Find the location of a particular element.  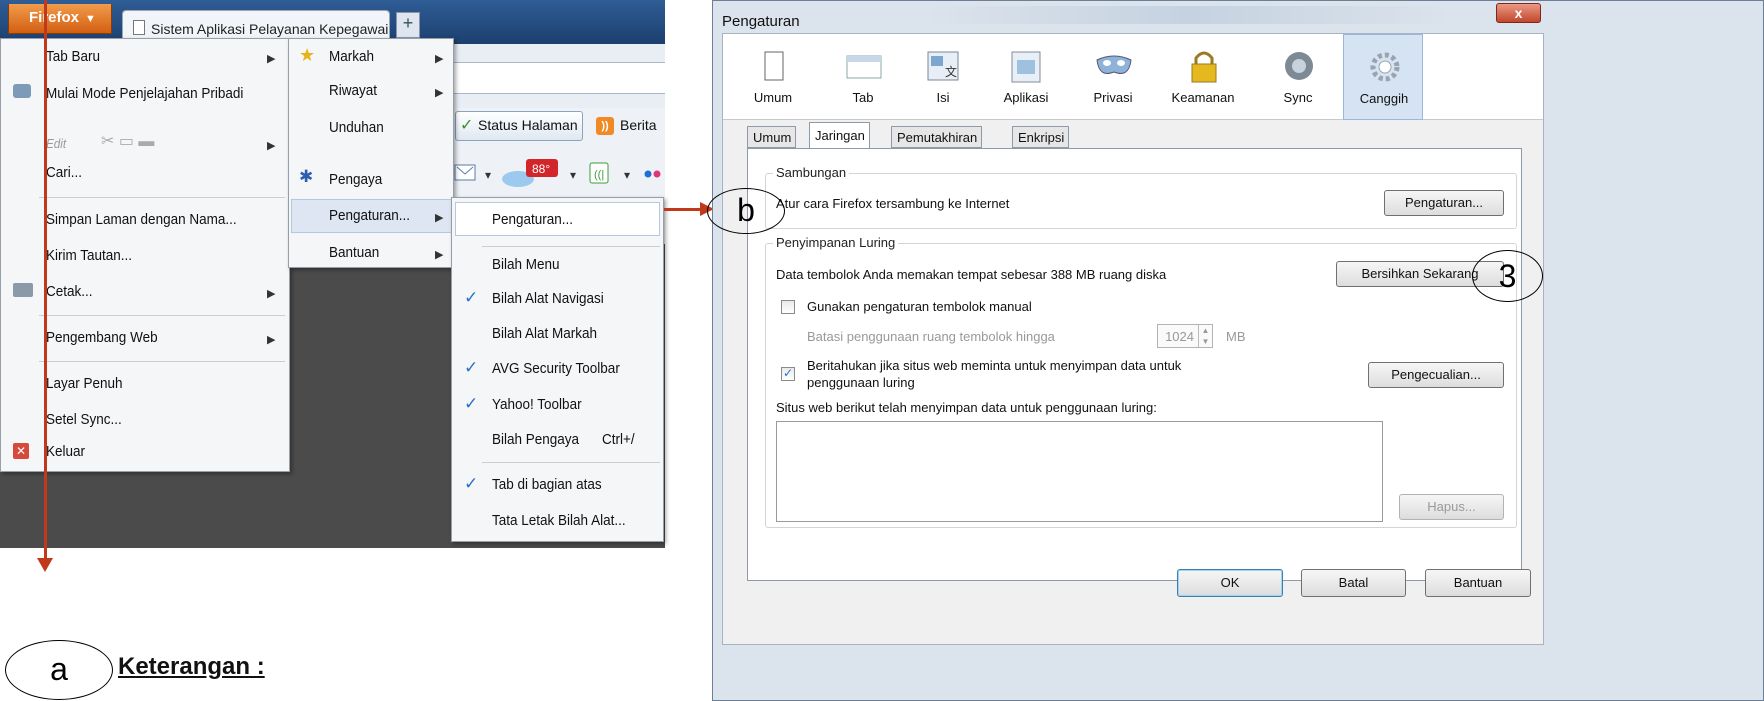

sync-icon is located at coordinates (1299, 66).